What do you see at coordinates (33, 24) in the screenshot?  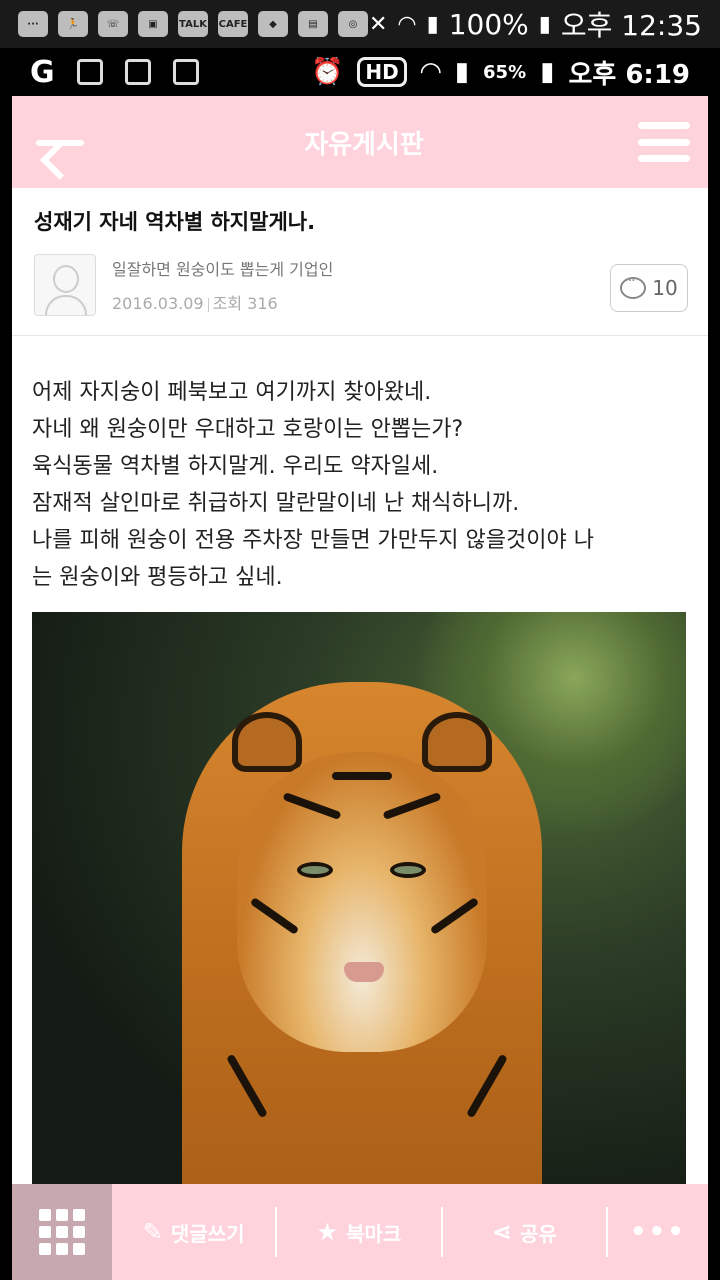 I see `chat-icon: ···` at bounding box center [33, 24].